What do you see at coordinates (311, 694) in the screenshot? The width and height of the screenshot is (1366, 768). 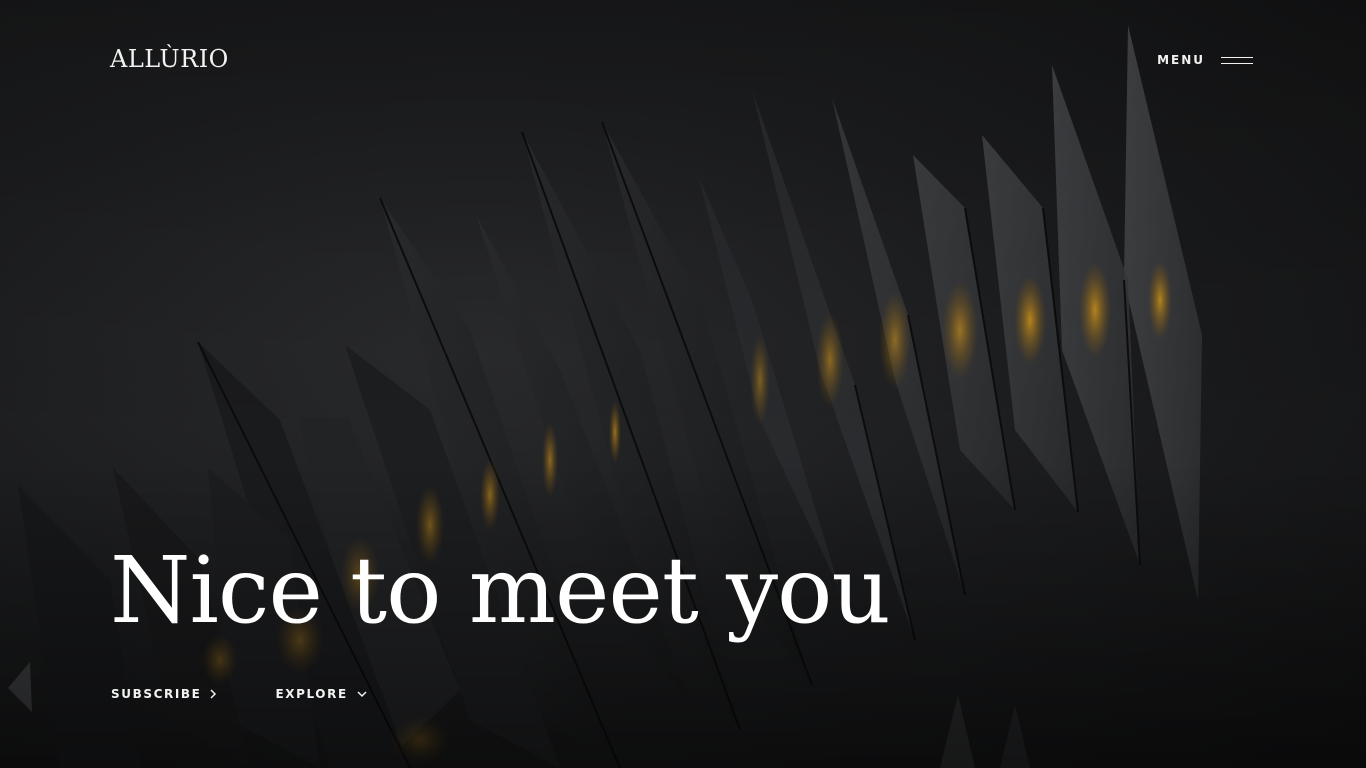 I see `explore-label: EXPLORE` at bounding box center [311, 694].